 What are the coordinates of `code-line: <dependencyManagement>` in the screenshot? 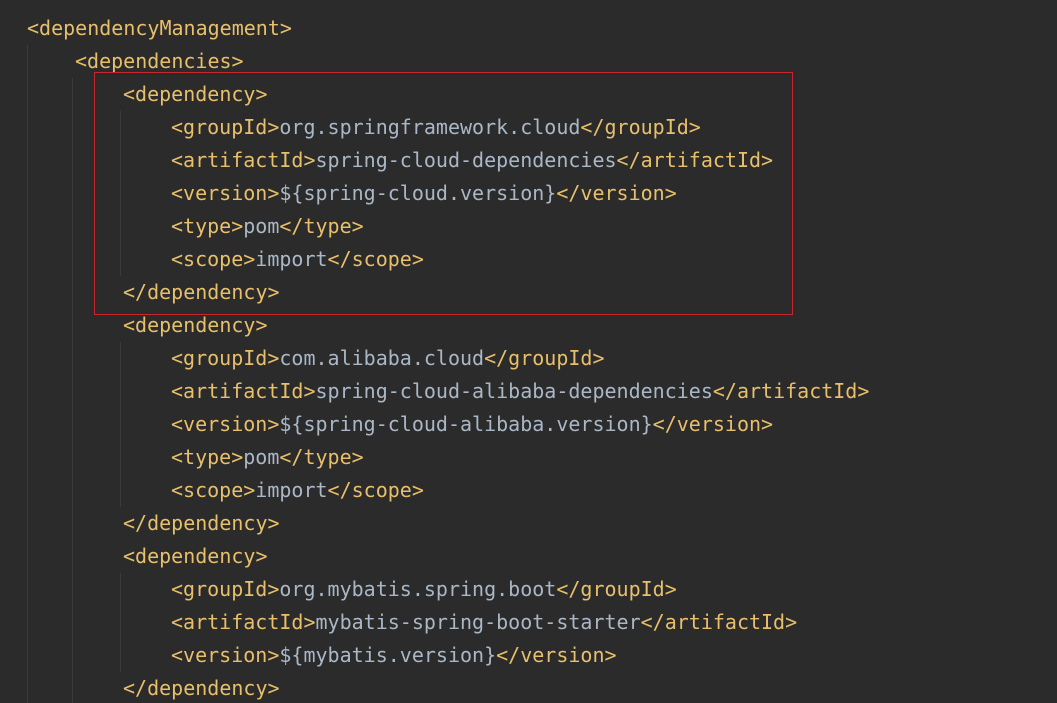 It's located at (159, 28).